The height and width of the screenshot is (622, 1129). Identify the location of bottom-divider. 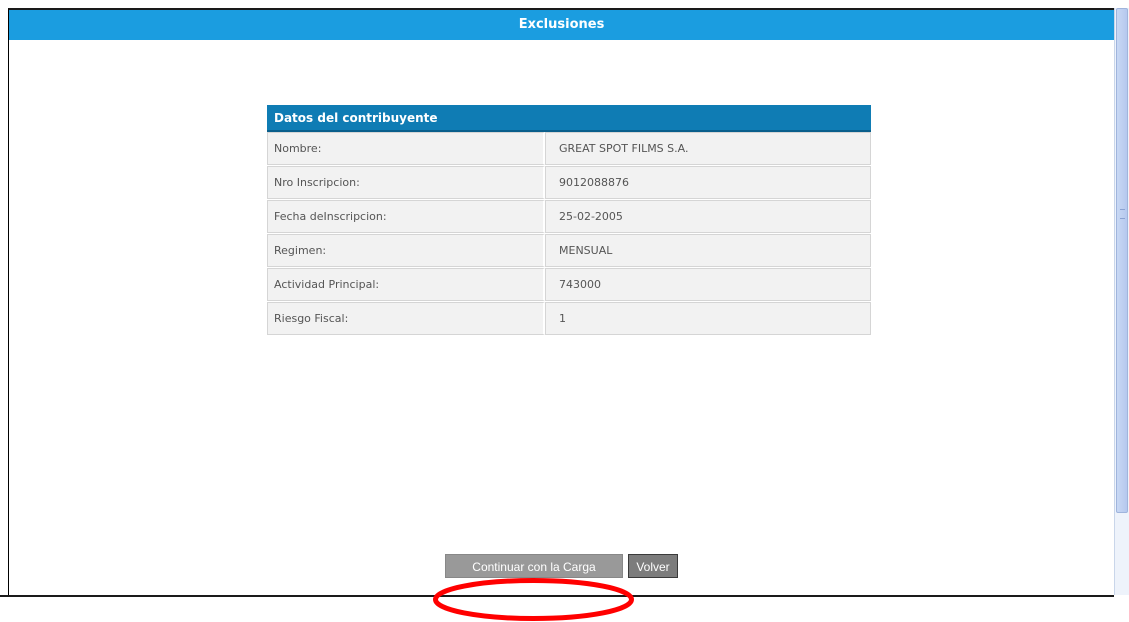
(557, 596).